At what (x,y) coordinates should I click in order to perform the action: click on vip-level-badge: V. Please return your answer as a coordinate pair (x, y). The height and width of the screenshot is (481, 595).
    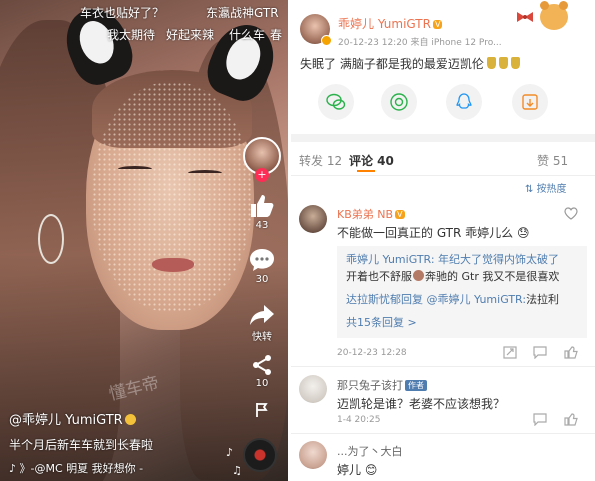
    Looking at the image, I should click on (400, 214).